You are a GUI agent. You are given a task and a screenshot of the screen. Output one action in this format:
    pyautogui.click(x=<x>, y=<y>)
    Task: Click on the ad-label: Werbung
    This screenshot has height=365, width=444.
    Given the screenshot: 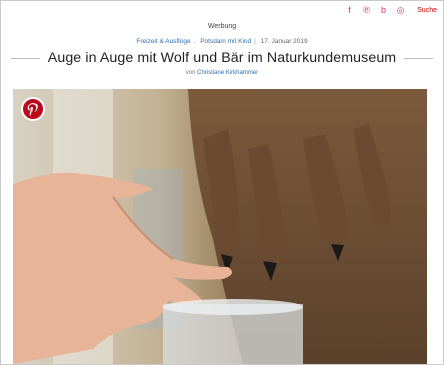 What is the action you would take?
    pyautogui.click(x=222, y=26)
    